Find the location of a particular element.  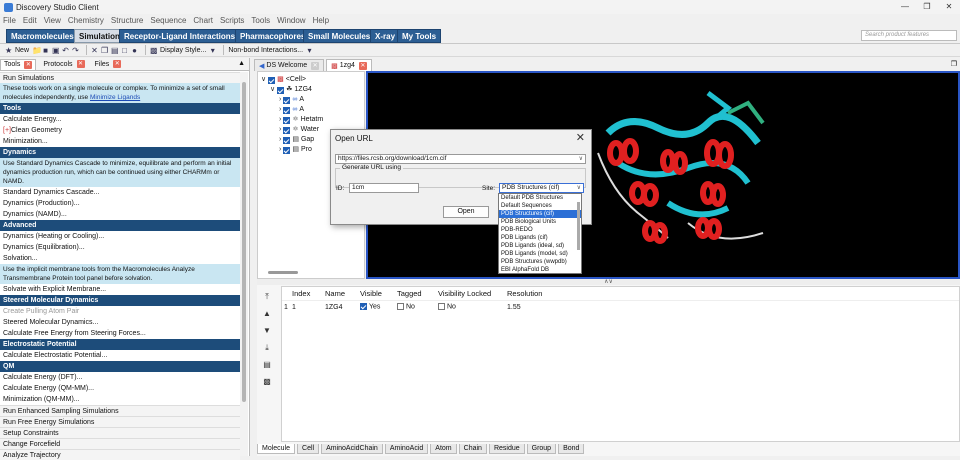

site-select: PDB Structures (cif) ∨ is located at coordinates (541, 188).